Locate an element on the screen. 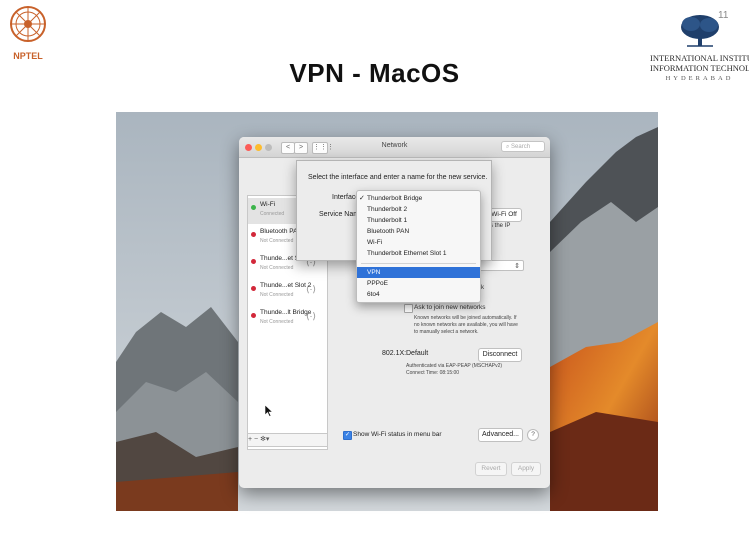 The image size is (749, 534). window-titlebar: < > ⋮⋮⋮ Network ⌕ Search is located at coordinates (394, 147).